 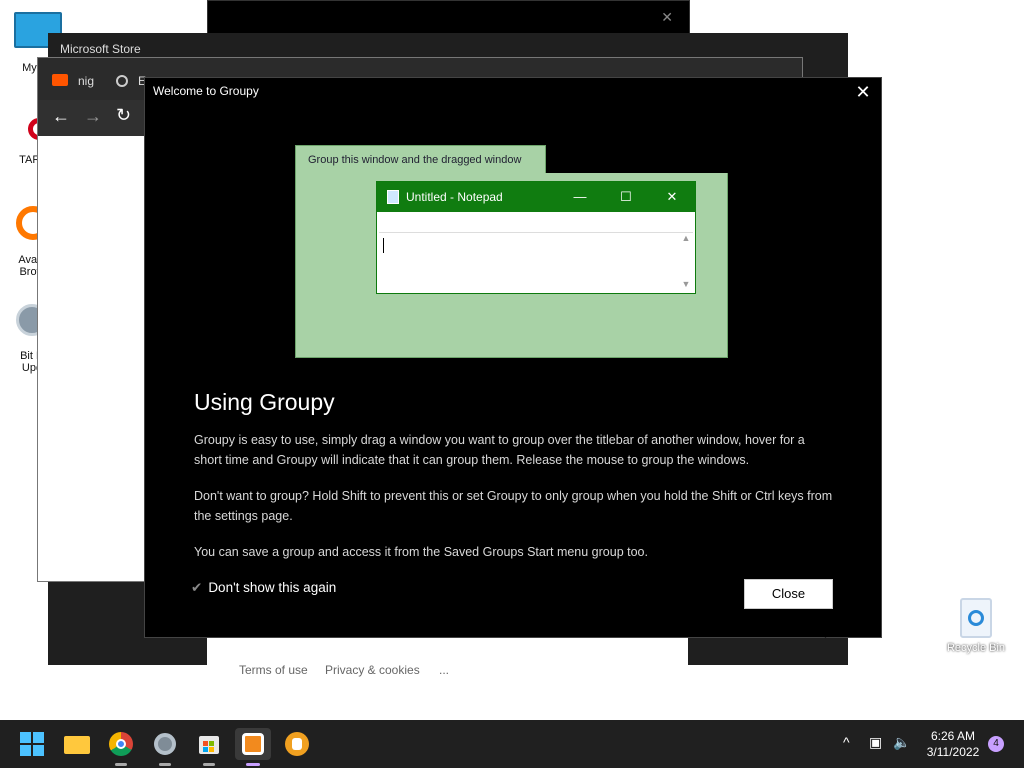 I want to click on menu-help: Help, so click(x=553, y=223).